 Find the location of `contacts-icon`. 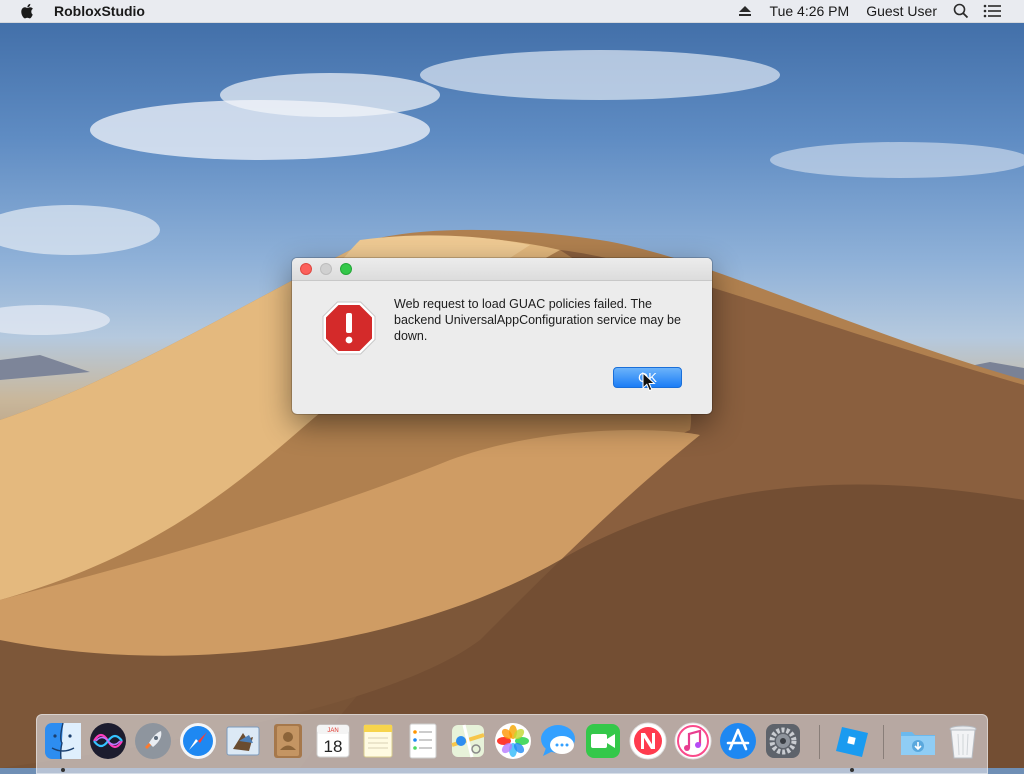

contacts-icon is located at coordinates (288, 741).